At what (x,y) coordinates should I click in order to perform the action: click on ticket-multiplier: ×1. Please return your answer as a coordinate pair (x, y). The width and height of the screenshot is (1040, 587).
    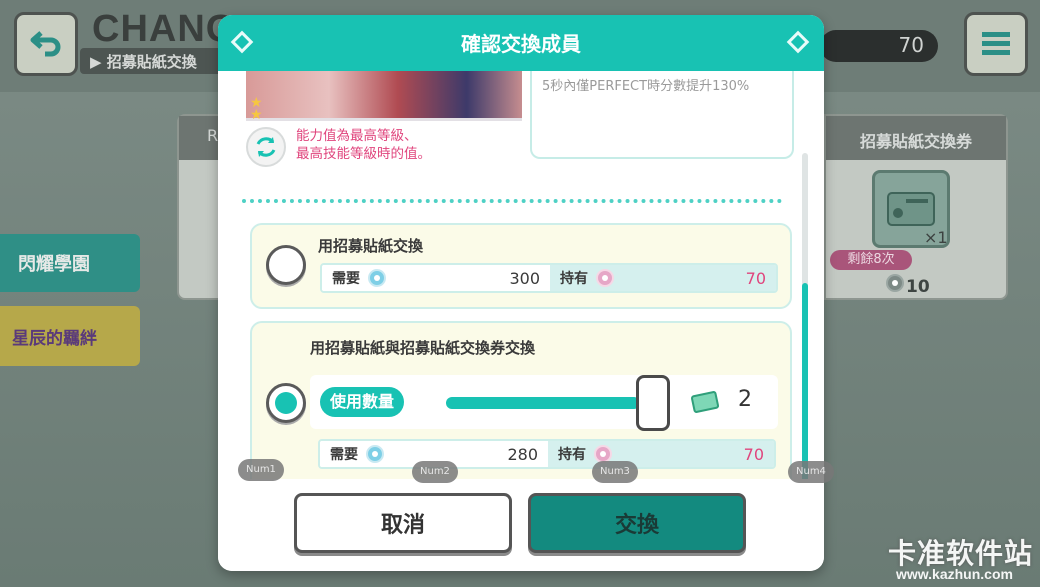
    Looking at the image, I should click on (936, 237).